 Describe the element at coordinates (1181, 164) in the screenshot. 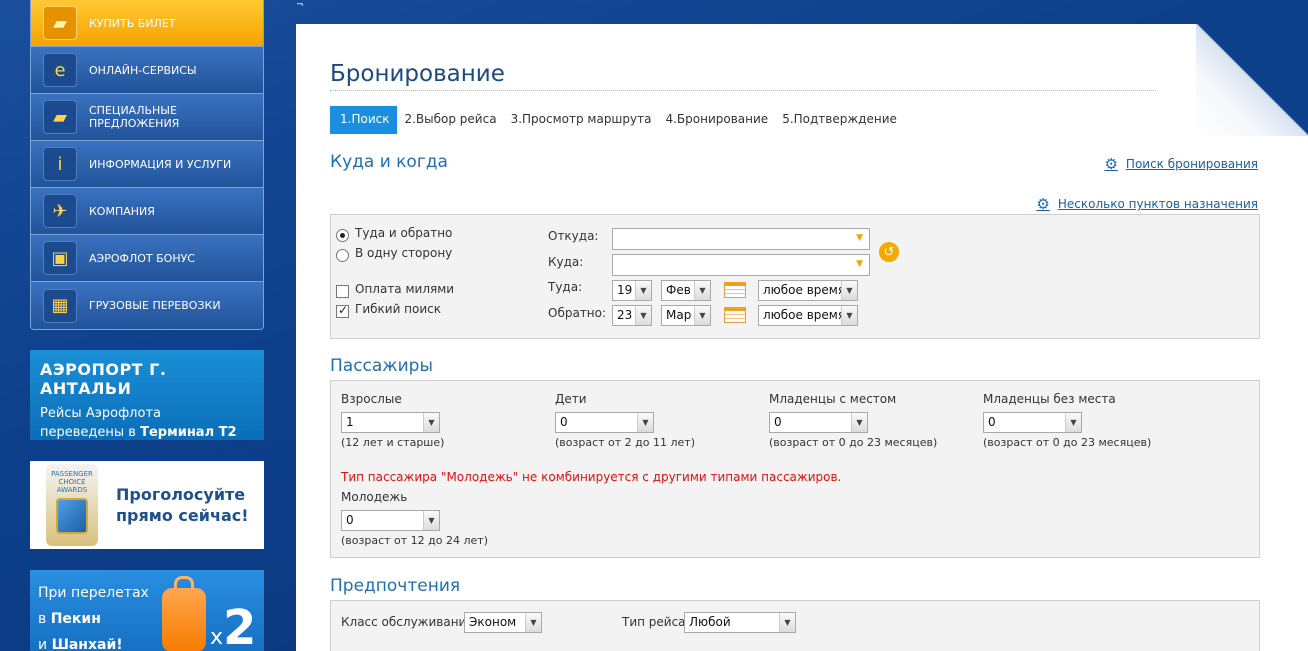

I see `search-booking-link: ⚙ Поиск бронирования` at that location.